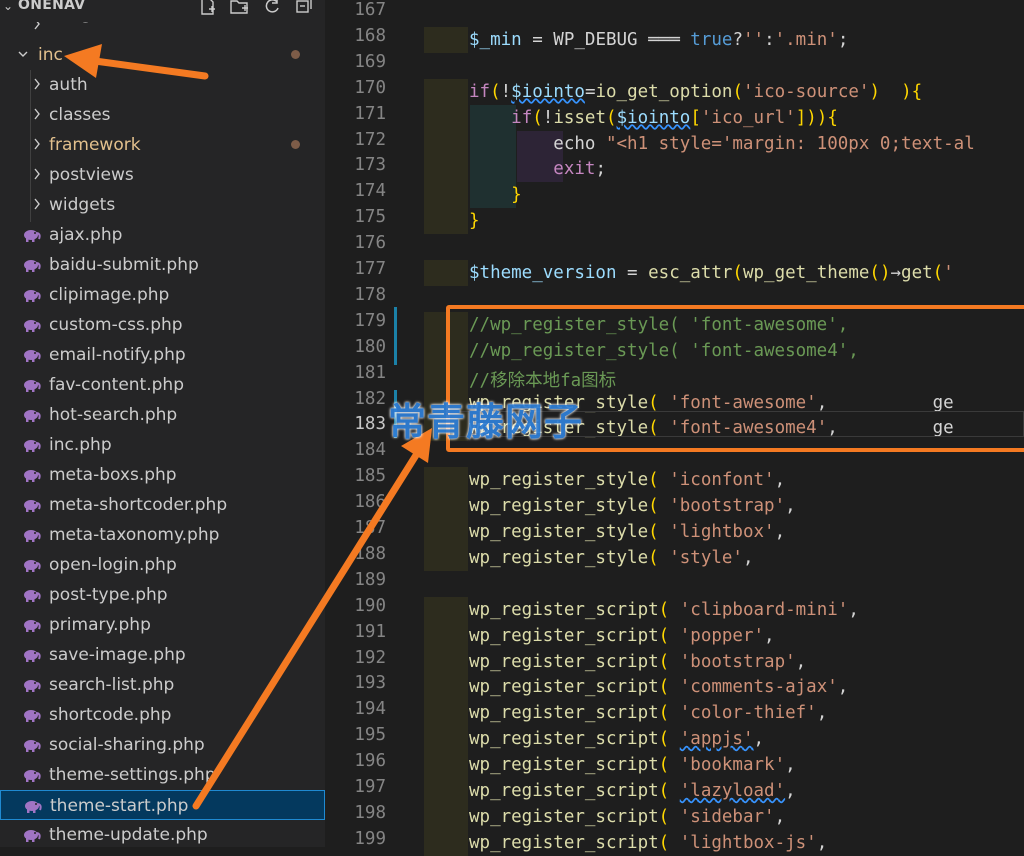 This screenshot has height=856, width=1024. Describe the element at coordinates (748, 117) in the screenshot. I see `code-token: 'ico_url'` at that location.